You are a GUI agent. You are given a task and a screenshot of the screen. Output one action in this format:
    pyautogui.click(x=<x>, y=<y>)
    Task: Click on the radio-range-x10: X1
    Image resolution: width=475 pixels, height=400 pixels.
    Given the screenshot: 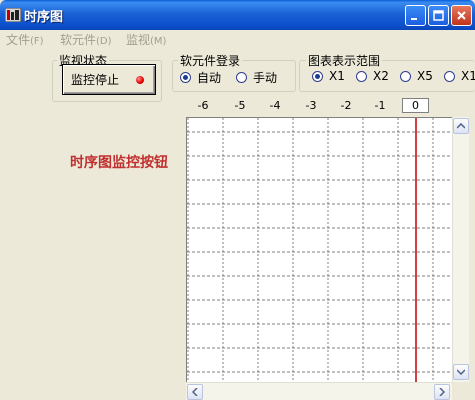 What is the action you would take?
    pyautogui.click(x=459, y=76)
    